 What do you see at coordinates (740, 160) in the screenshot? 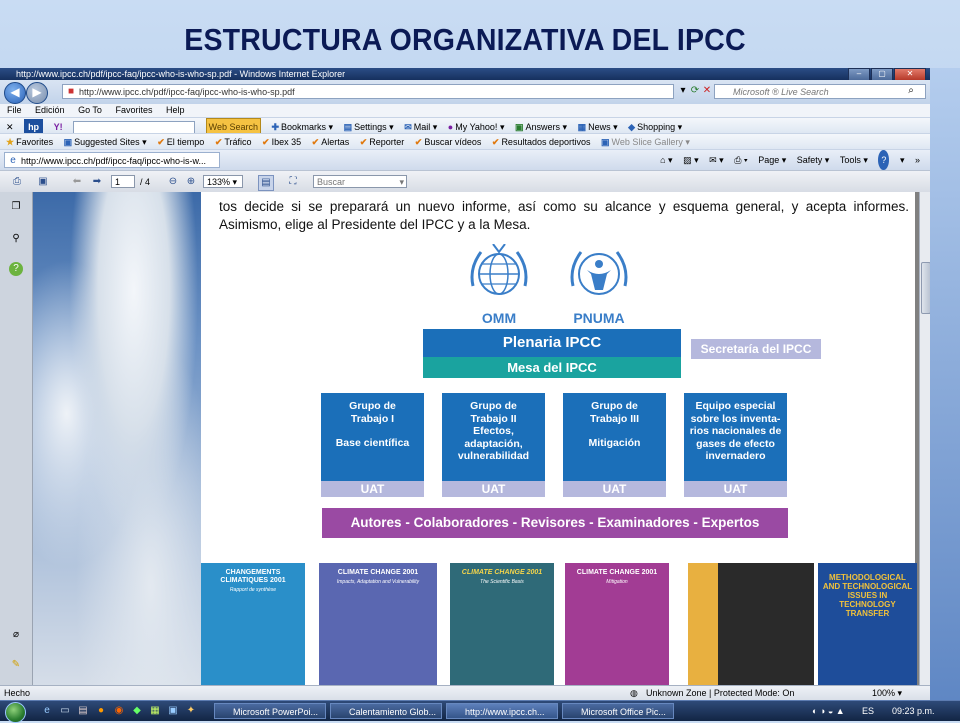
I see `print-icon: ⎙ ▾` at bounding box center [740, 160].